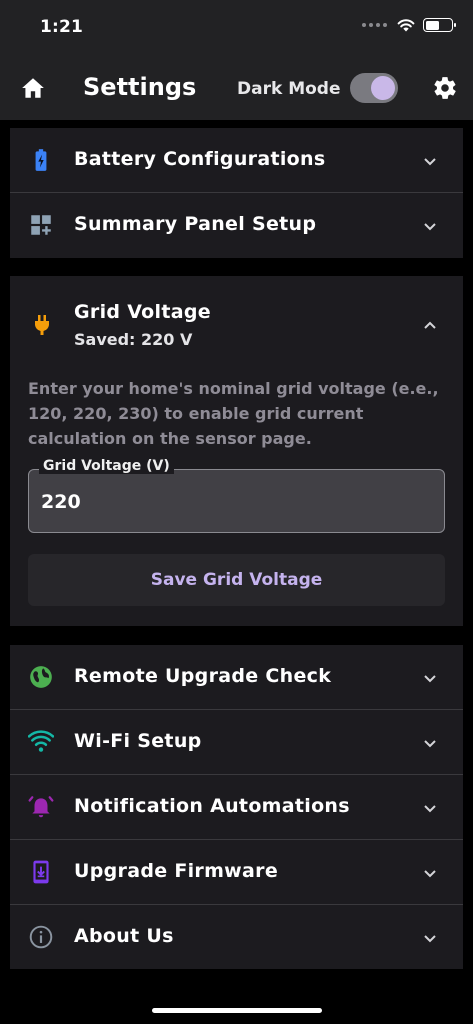 The image size is (473, 1024). Describe the element at coordinates (374, 25) in the screenshot. I see `signal-dots-icon` at that location.